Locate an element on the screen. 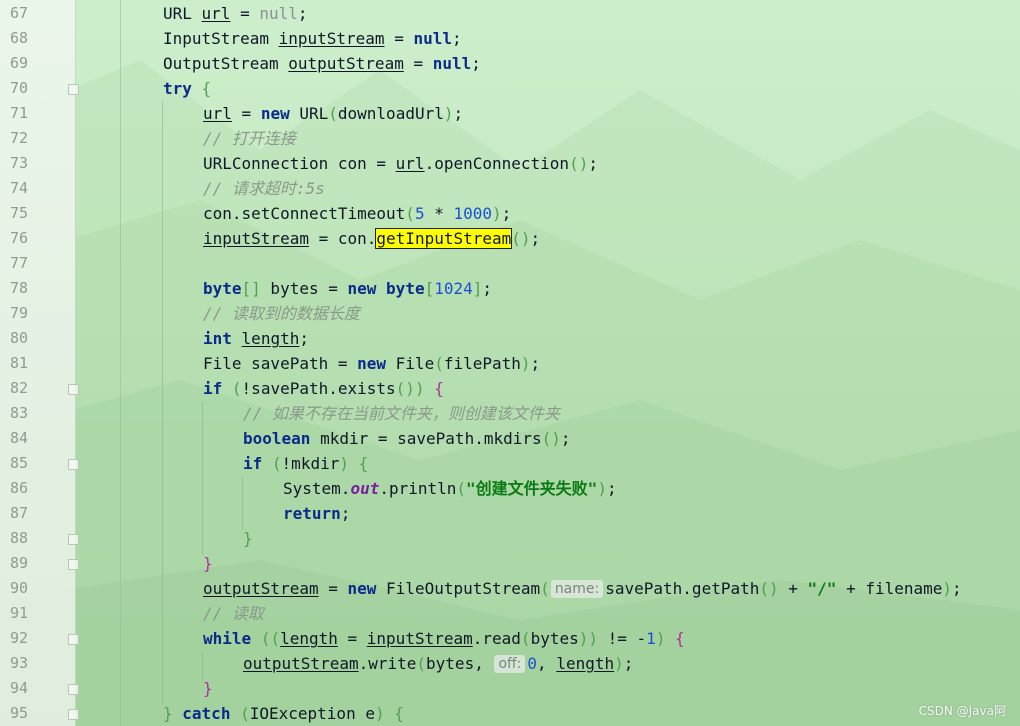 Image resolution: width=1020 pixels, height=726 pixels. code-token: while is located at coordinates (227, 638).